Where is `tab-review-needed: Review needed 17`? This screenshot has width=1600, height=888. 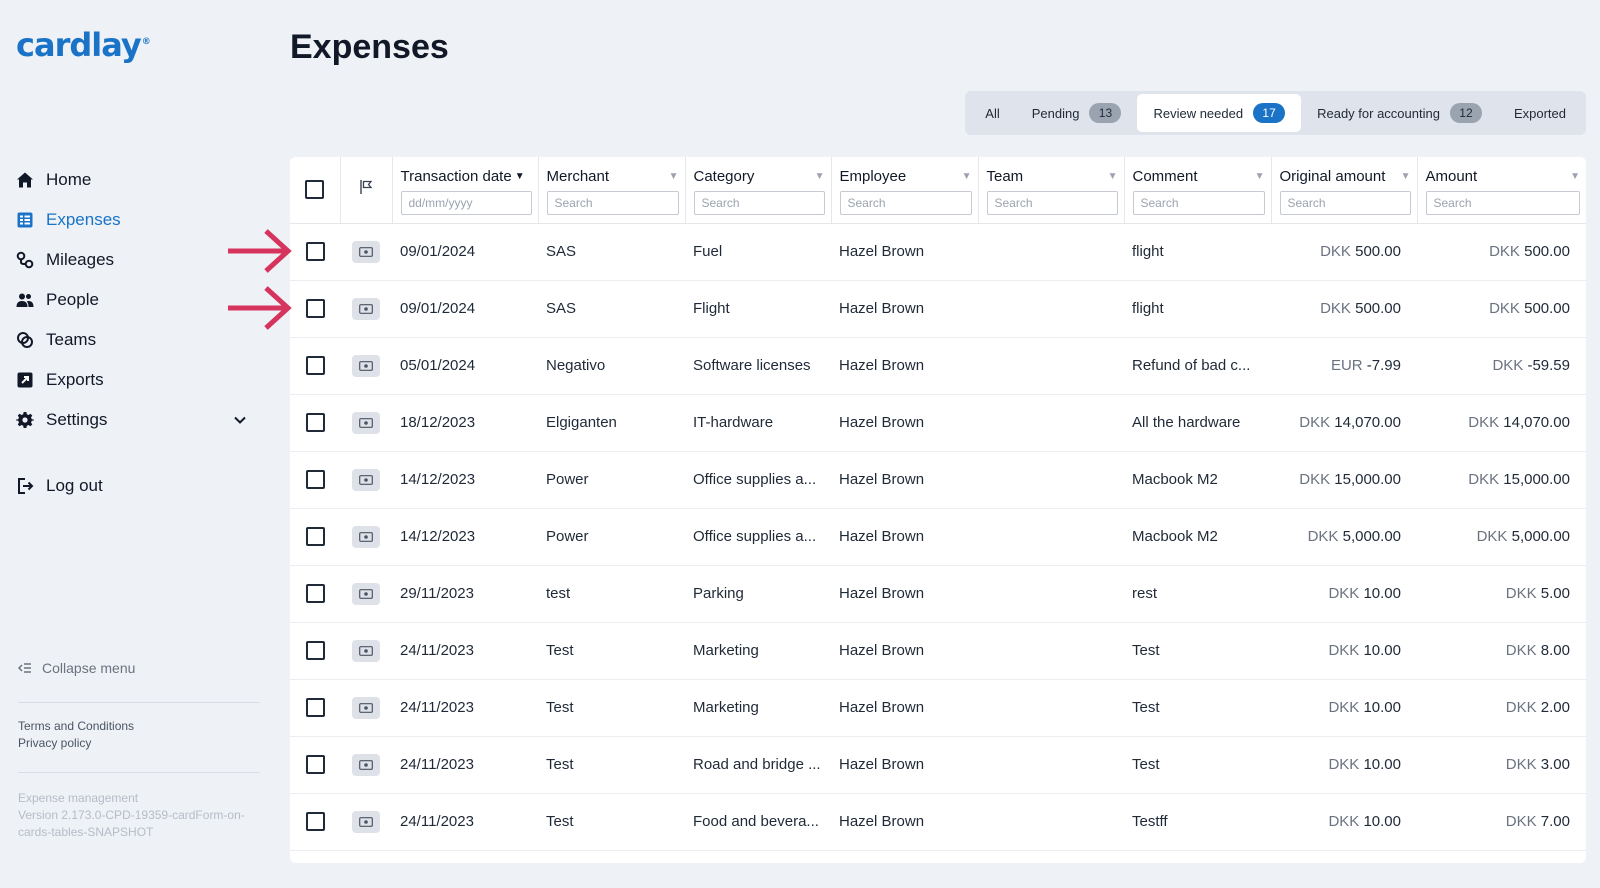
tab-review-needed: Review needed 17 is located at coordinates (1219, 113).